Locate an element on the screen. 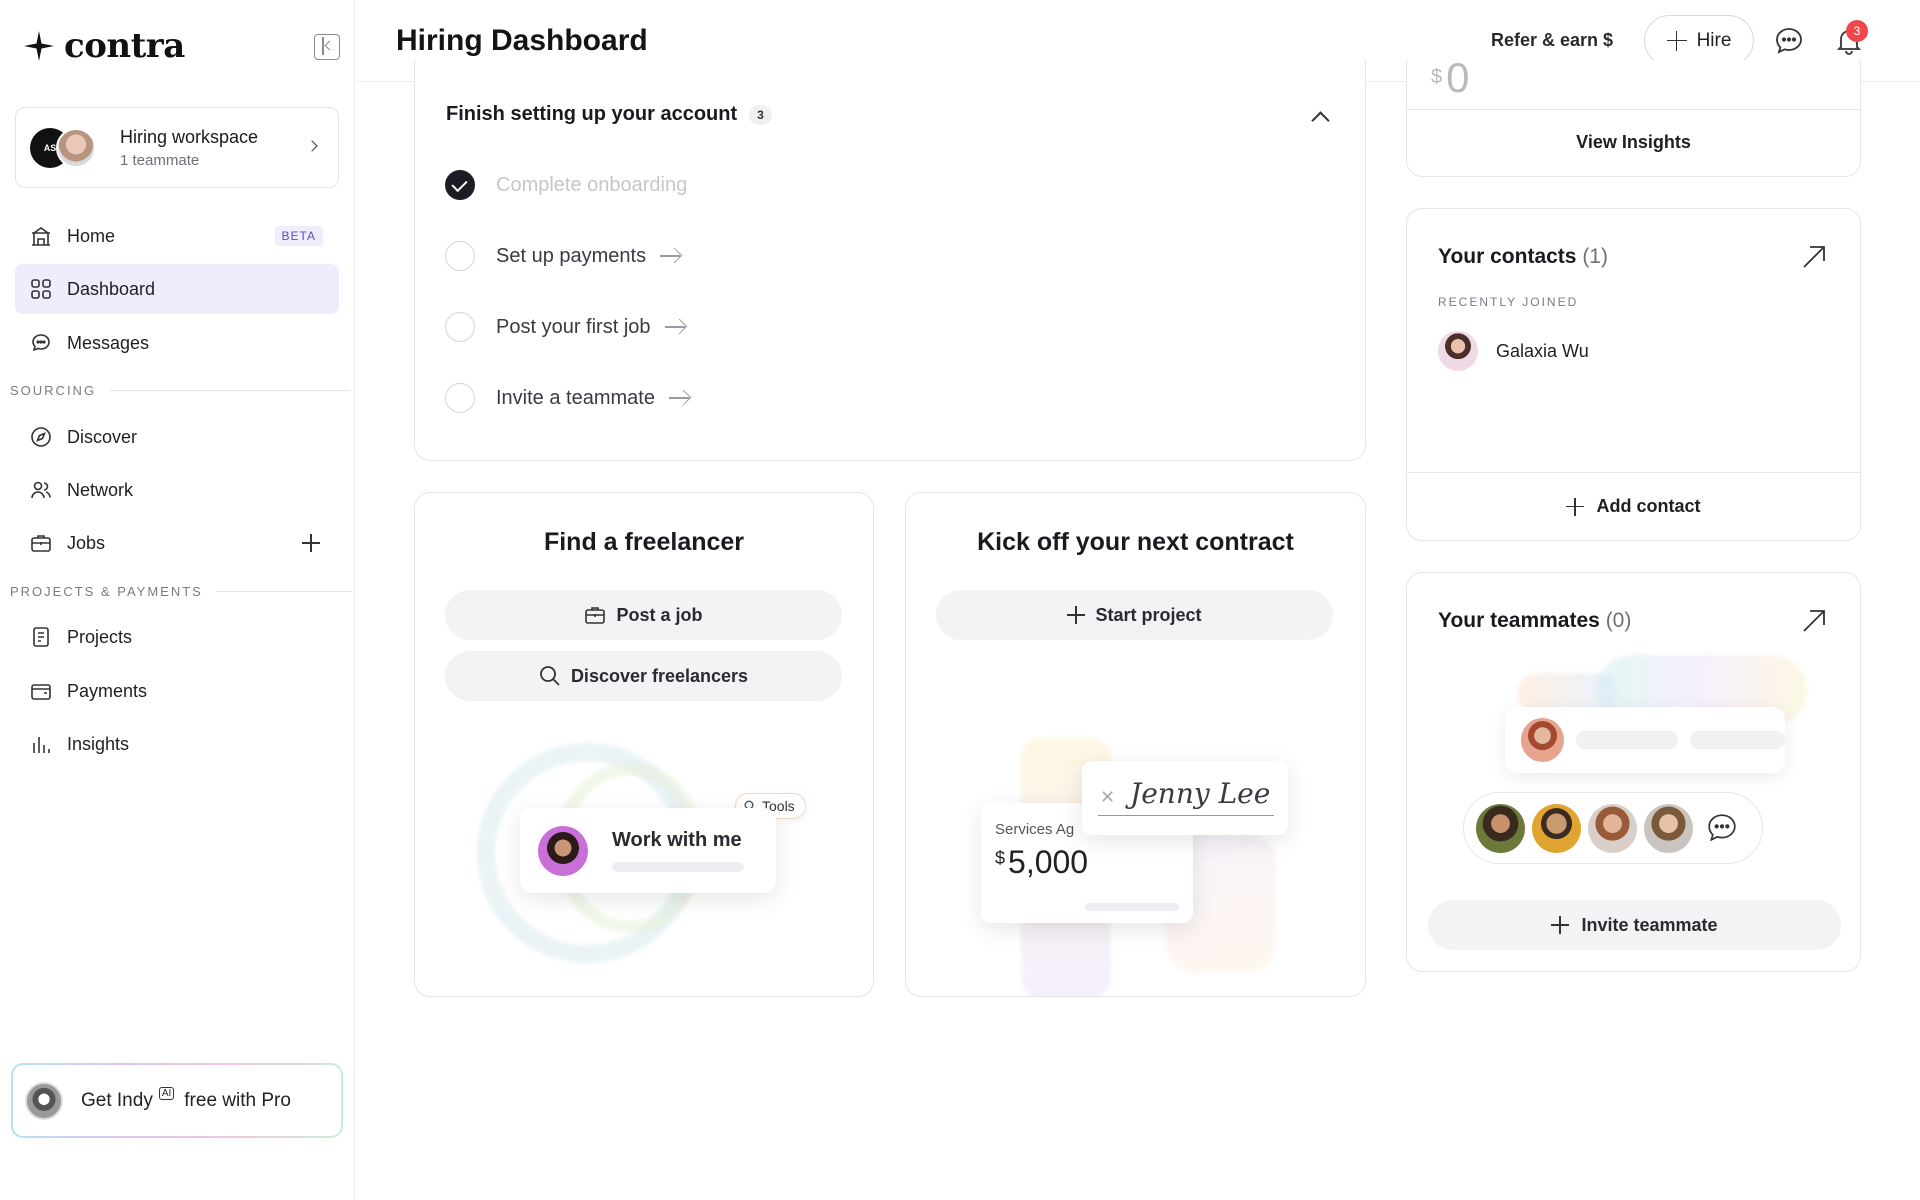 The height and width of the screenshot is (1200, 1920). refer-earn-link: Refer & earn $ is located at coordinates (1552, 40).